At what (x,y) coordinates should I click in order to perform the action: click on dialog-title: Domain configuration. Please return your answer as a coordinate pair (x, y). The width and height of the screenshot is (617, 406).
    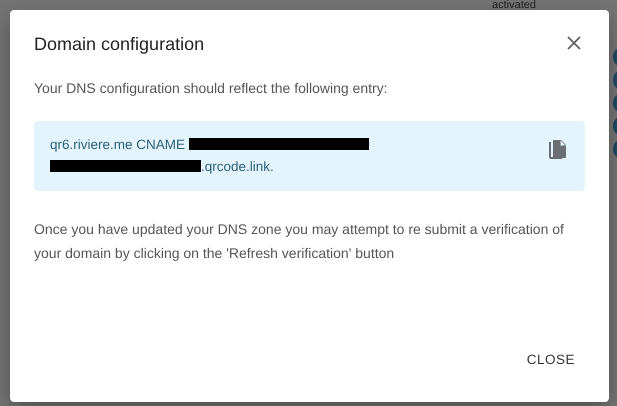
    Looking at the image, I should click on (119, 45).